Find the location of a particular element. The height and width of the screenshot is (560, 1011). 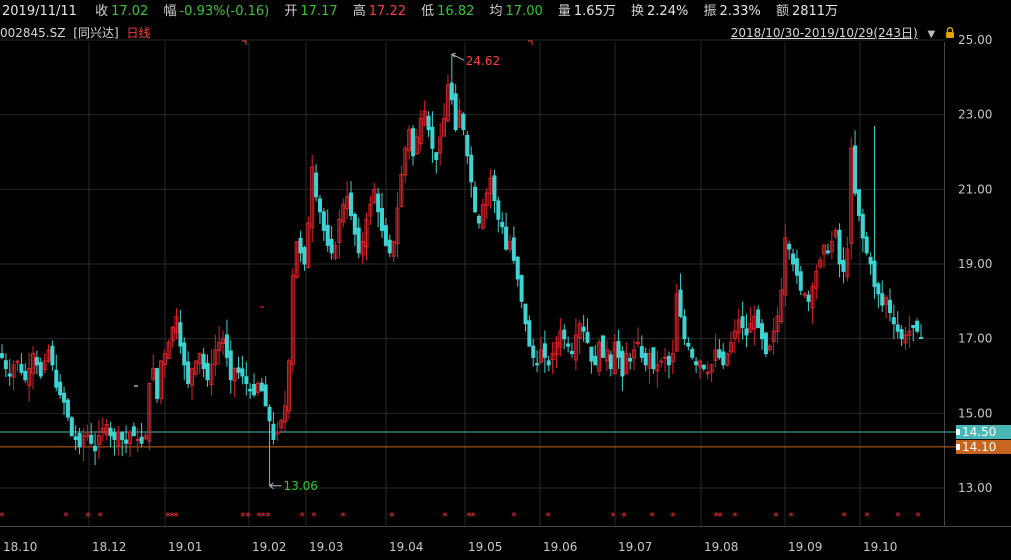

avg-label: 均 is located at coordinates (496, 11).